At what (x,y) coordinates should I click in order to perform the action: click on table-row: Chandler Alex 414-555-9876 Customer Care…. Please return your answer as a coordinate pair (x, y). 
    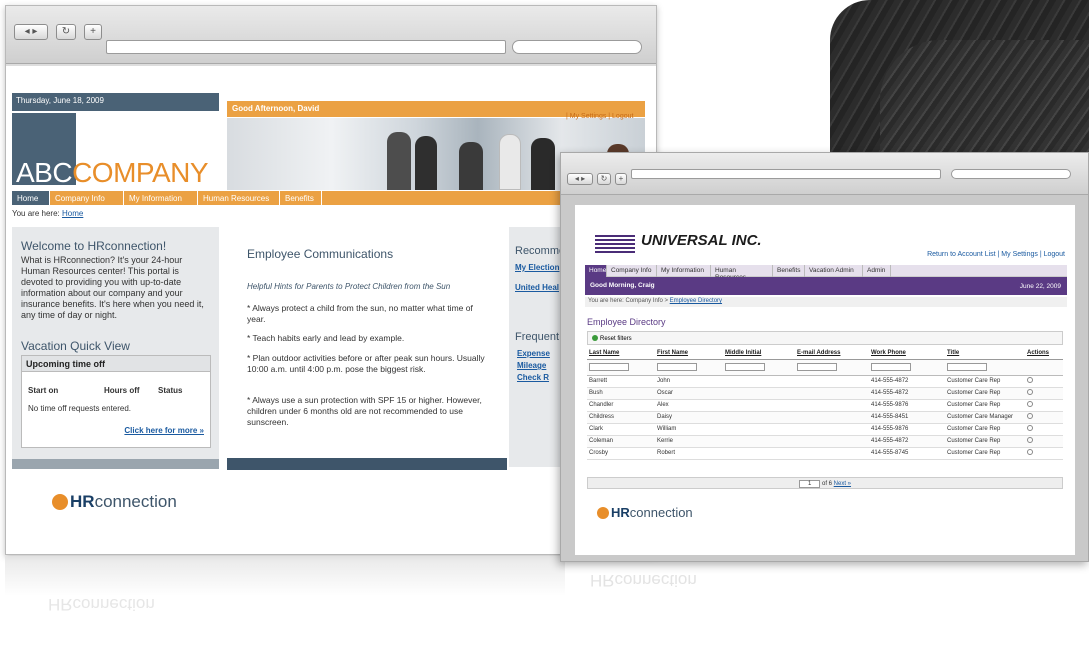
    Looking at the image, I should click on (825, 405).